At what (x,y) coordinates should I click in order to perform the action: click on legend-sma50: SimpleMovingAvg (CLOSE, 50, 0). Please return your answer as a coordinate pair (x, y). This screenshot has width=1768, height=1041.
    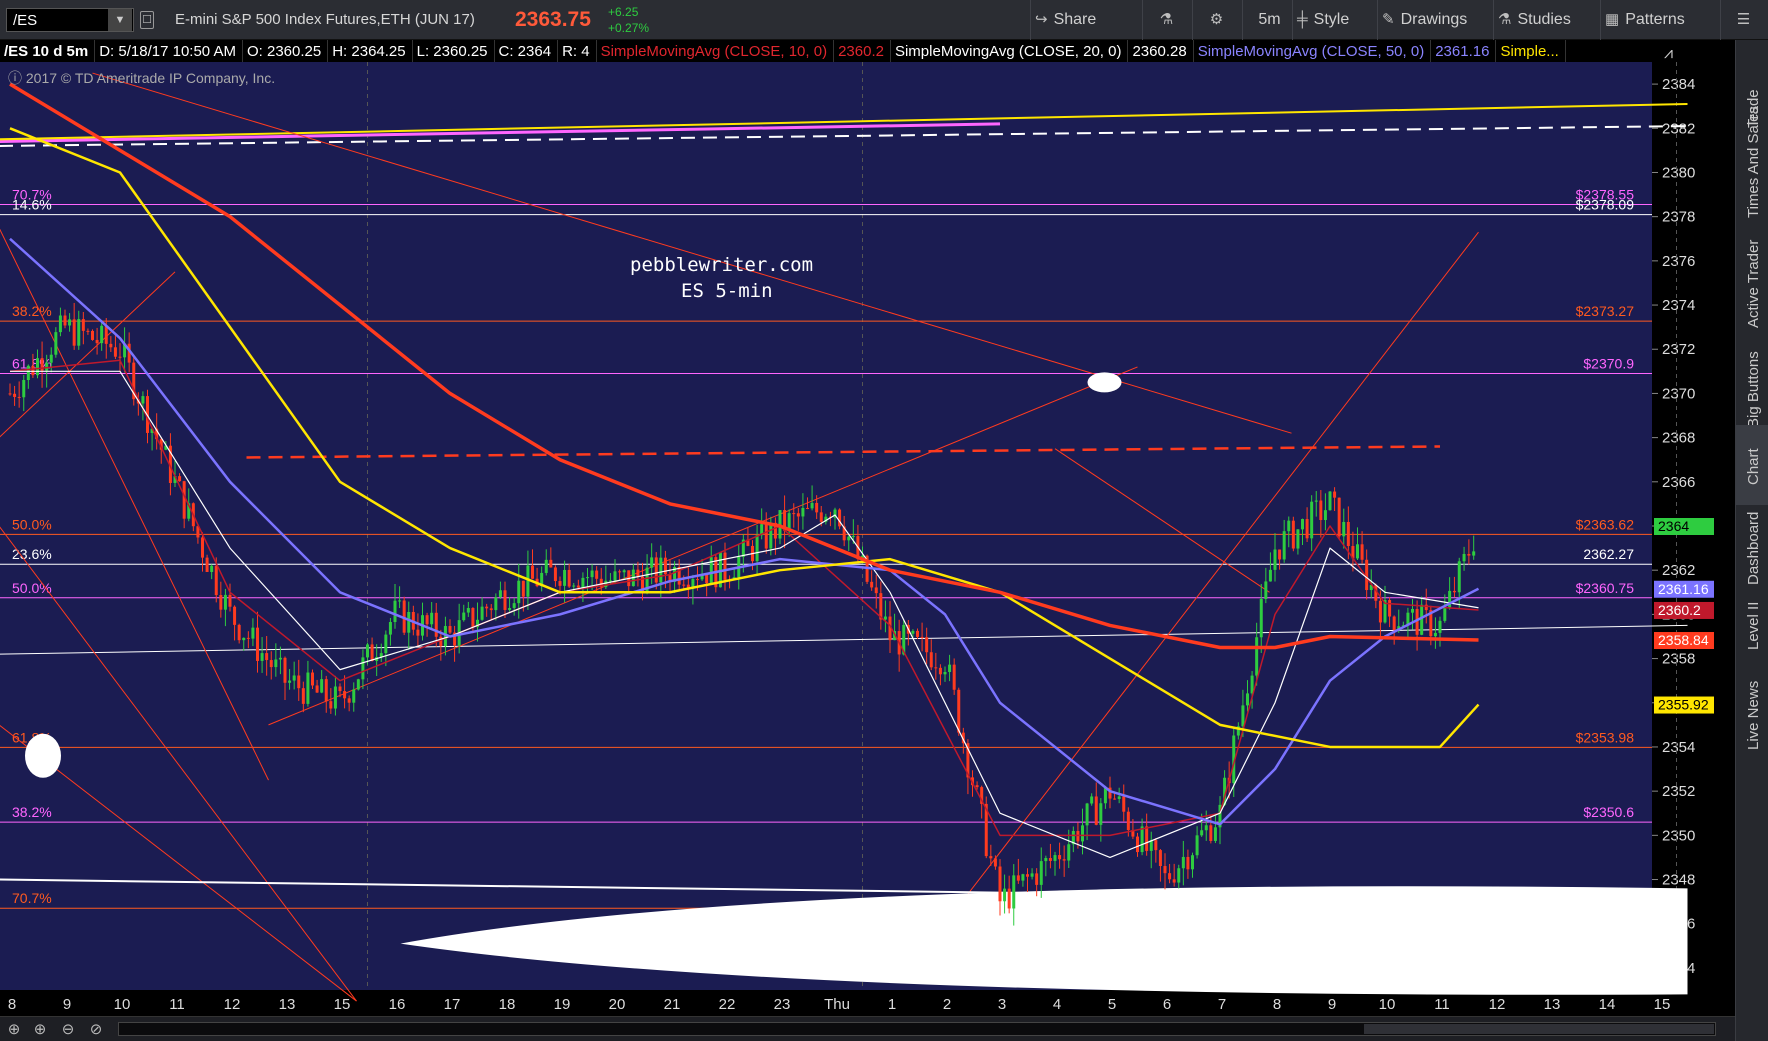
    Looking at the image, I should click on (1313, 51).